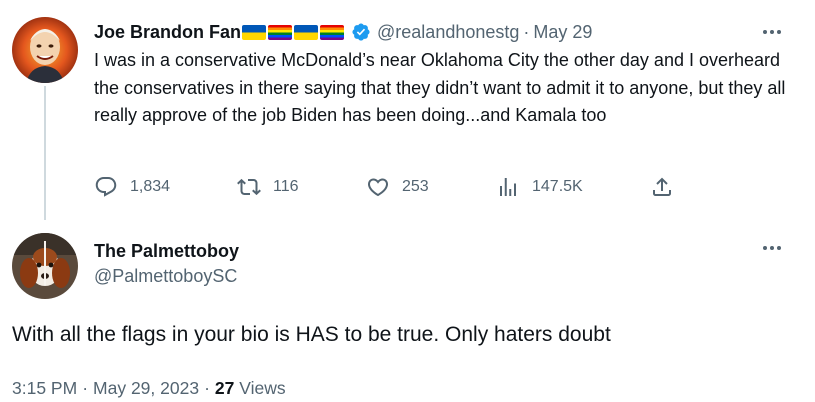  Describe the element at coordinates (106, 187) in the screenshot. I see `reply-icon` at that location.